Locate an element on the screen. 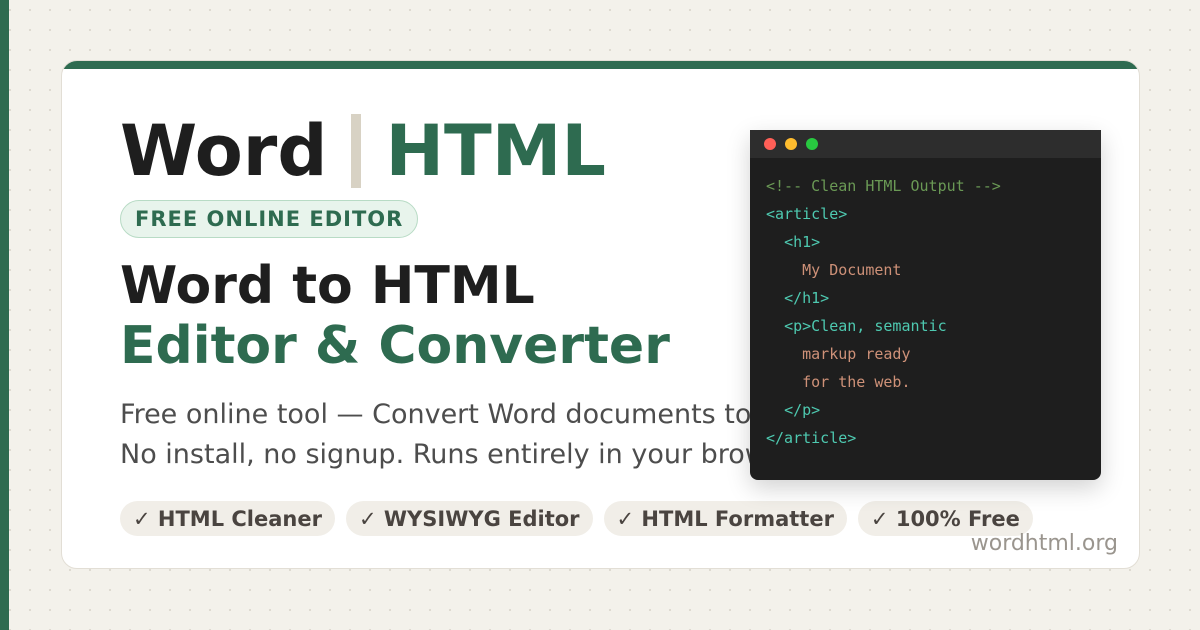 The width and height of the screenshot is (1200, 630). brand-separator is located at coordinates (356, 151).